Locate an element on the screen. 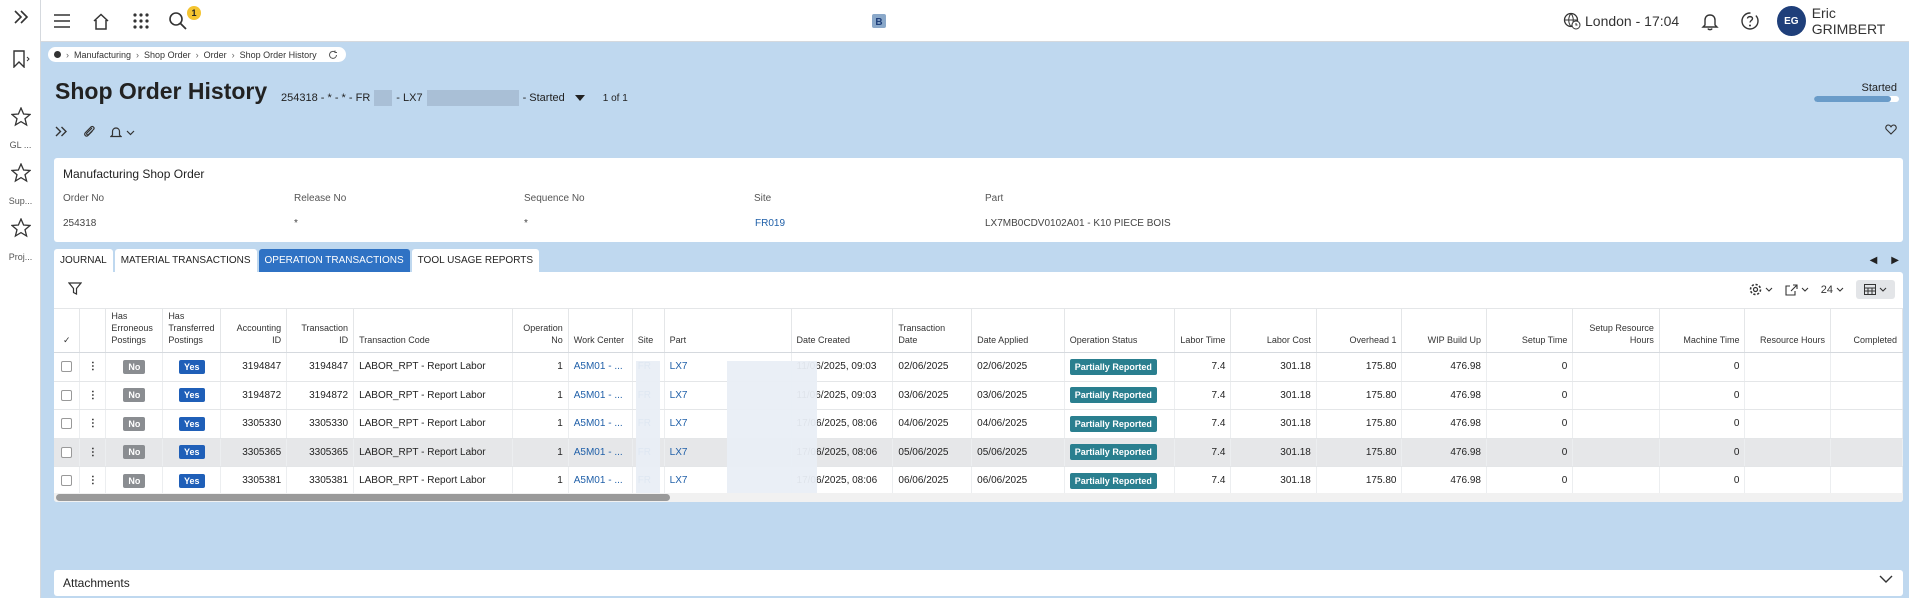 The height and width of the screenshot is (598, 1909). notification-settings-button is located at coordinates (122, 132).